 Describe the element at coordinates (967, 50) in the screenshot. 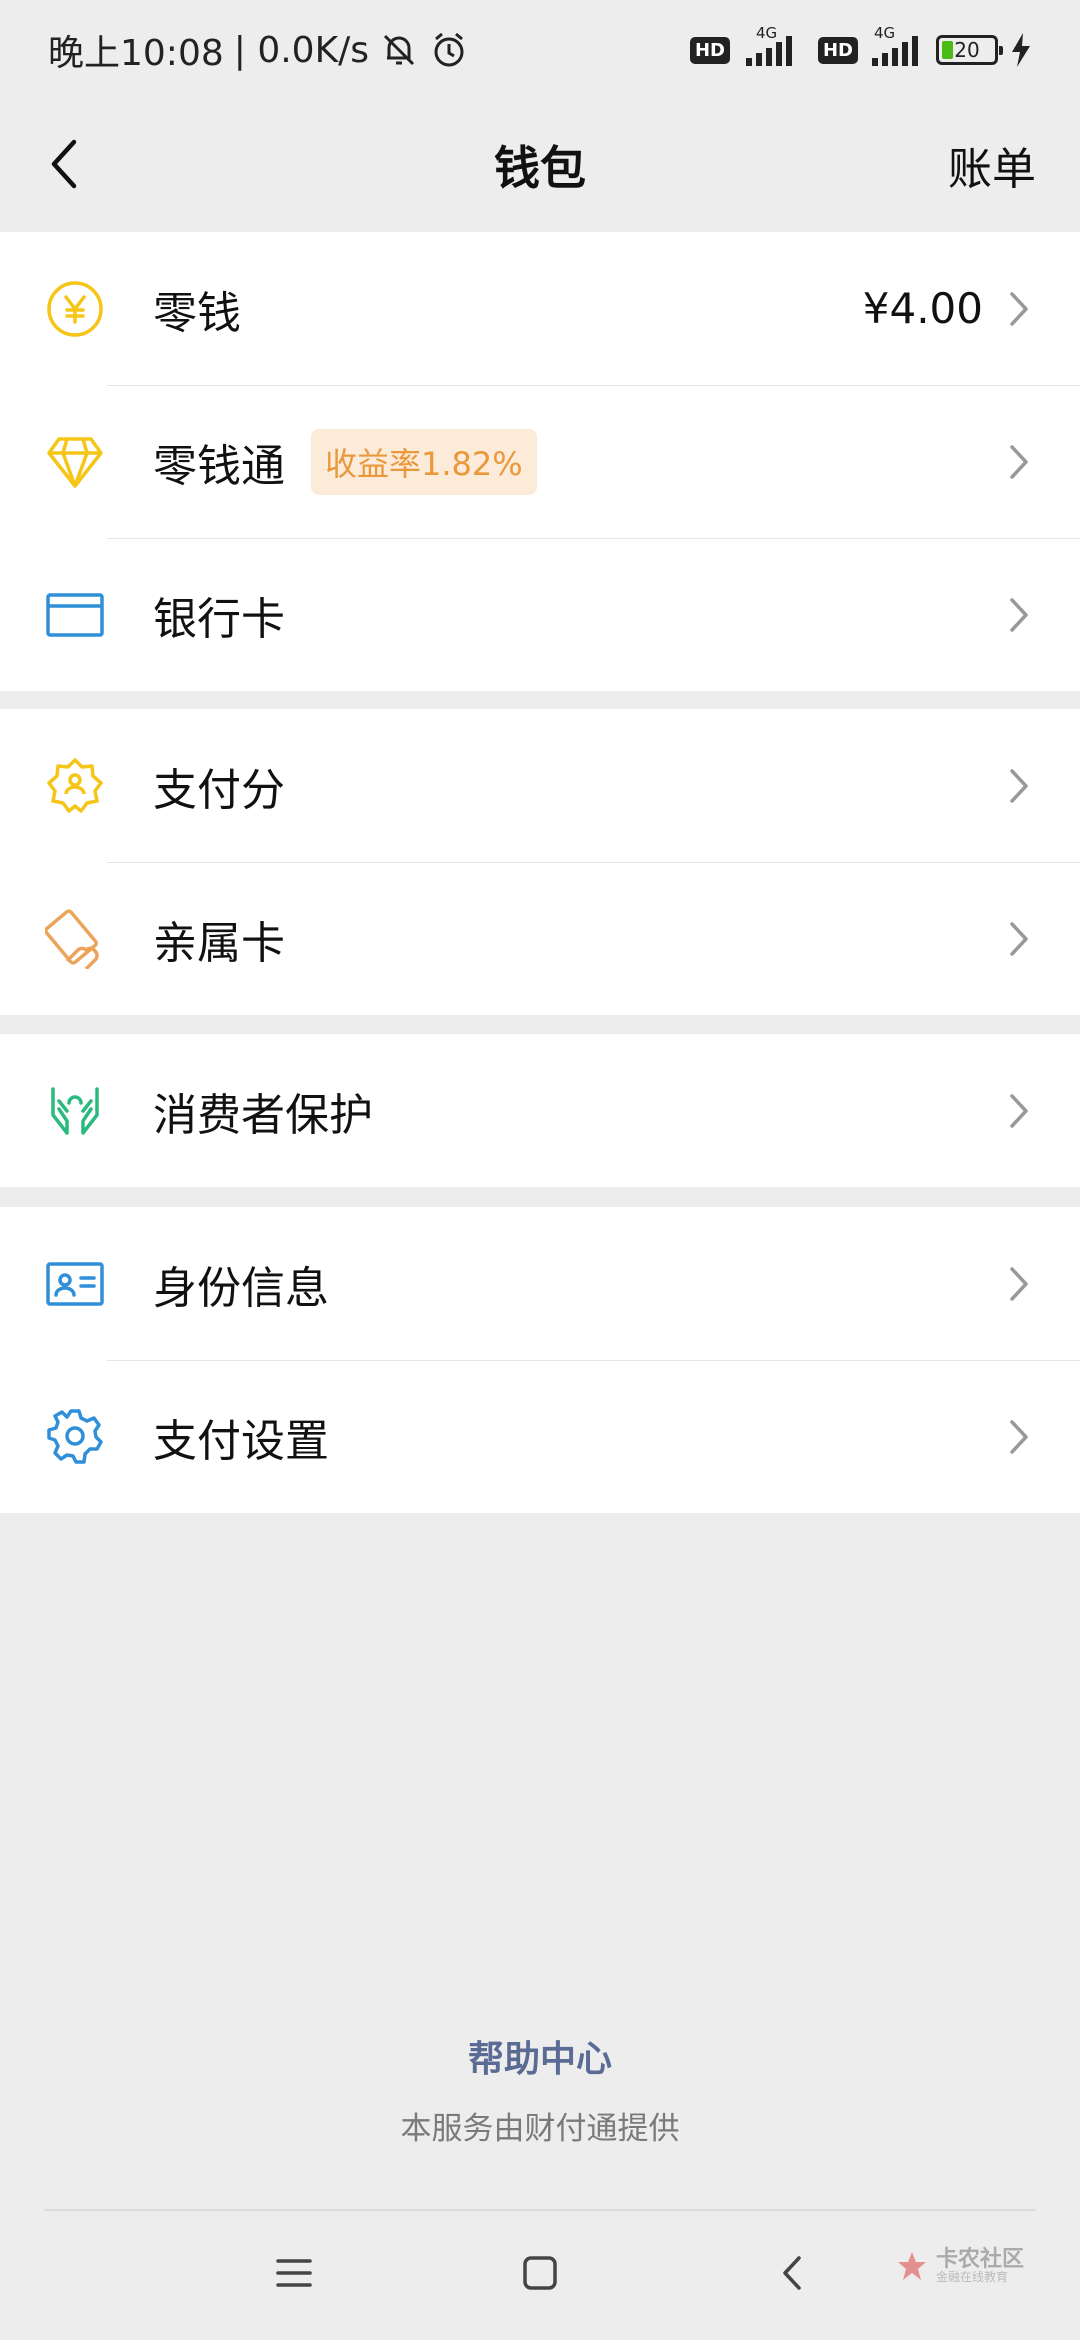

I see `battery-level: 20` at that location.